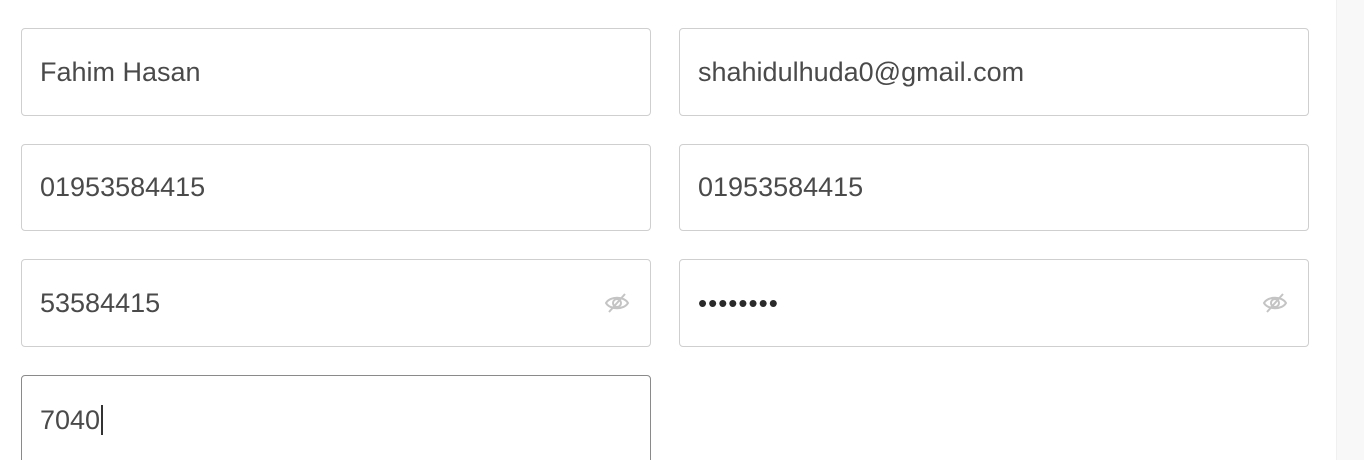 The height and width of the screenshot is (460, 1364). I want to click on phone-field: 01953584415, so click(336, 187).